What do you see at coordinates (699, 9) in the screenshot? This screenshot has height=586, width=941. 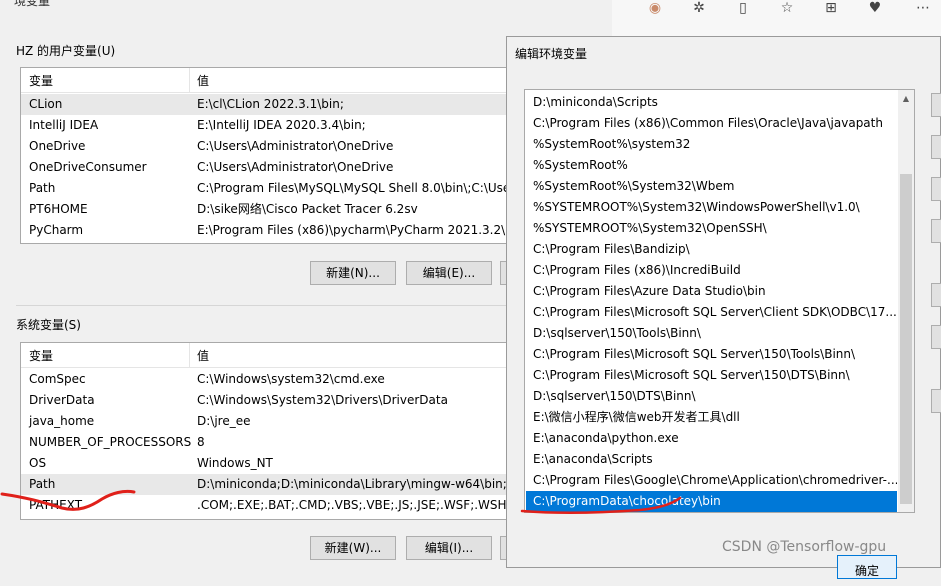 I see `extensions-icon: ✲` at bounding box center [699, 9].